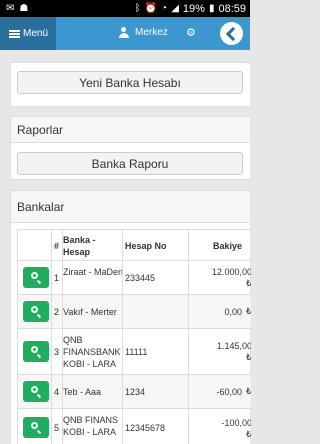 The image size is (320, 444). Describe the element at coordinates (137, 8) in the screenshot. I see `bluetooth-icon: ᛒ` at that location.